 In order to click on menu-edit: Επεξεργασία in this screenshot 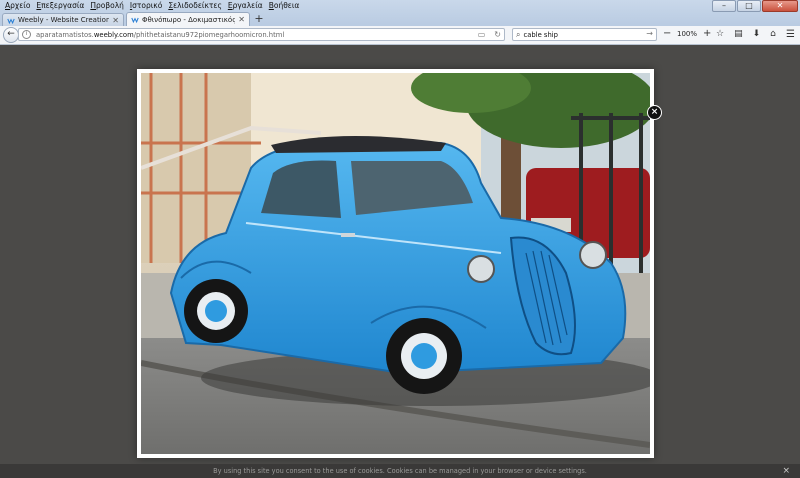, I will do `click(60, 5)`.